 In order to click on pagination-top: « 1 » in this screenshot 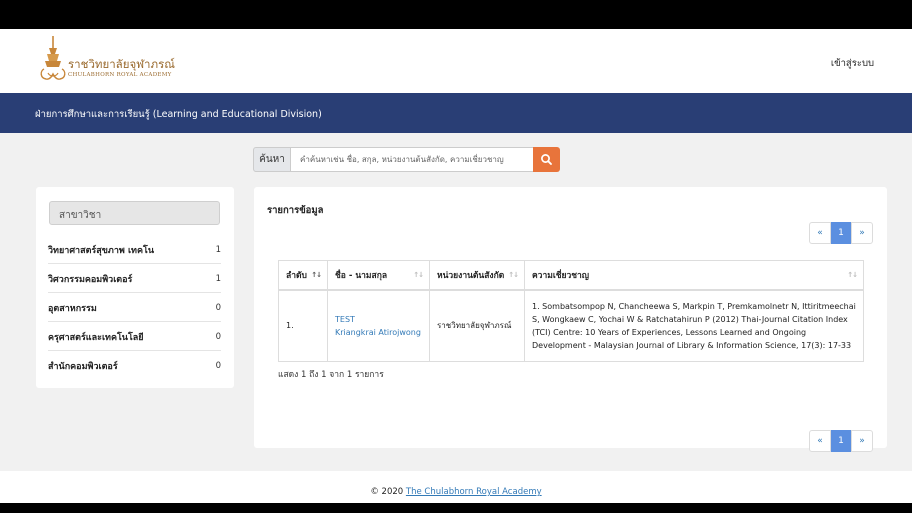, I will do `click(841, 233)`.